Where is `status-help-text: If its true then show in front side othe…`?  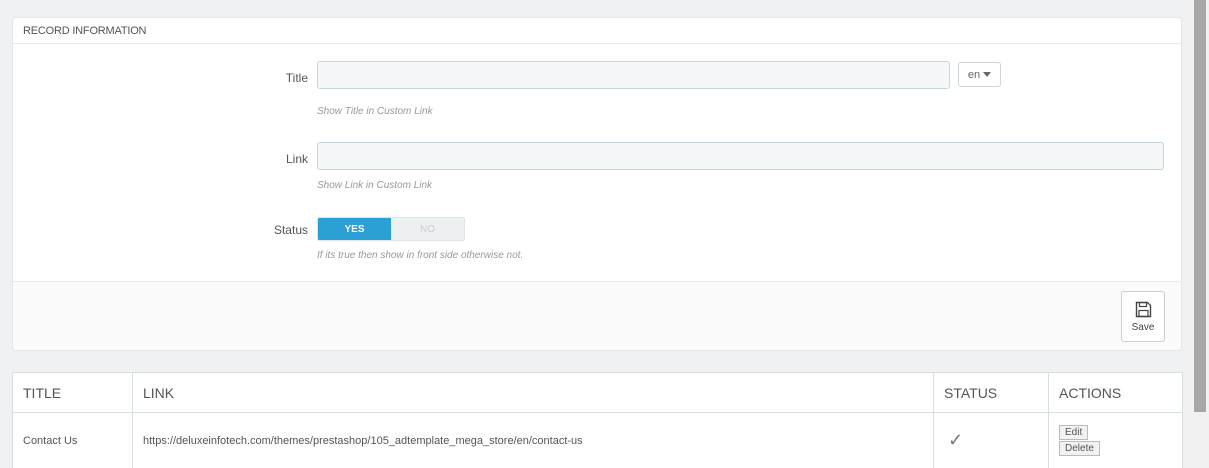 status-help-text: If its true then show in front side othe… is located at coordinates (420, 255).